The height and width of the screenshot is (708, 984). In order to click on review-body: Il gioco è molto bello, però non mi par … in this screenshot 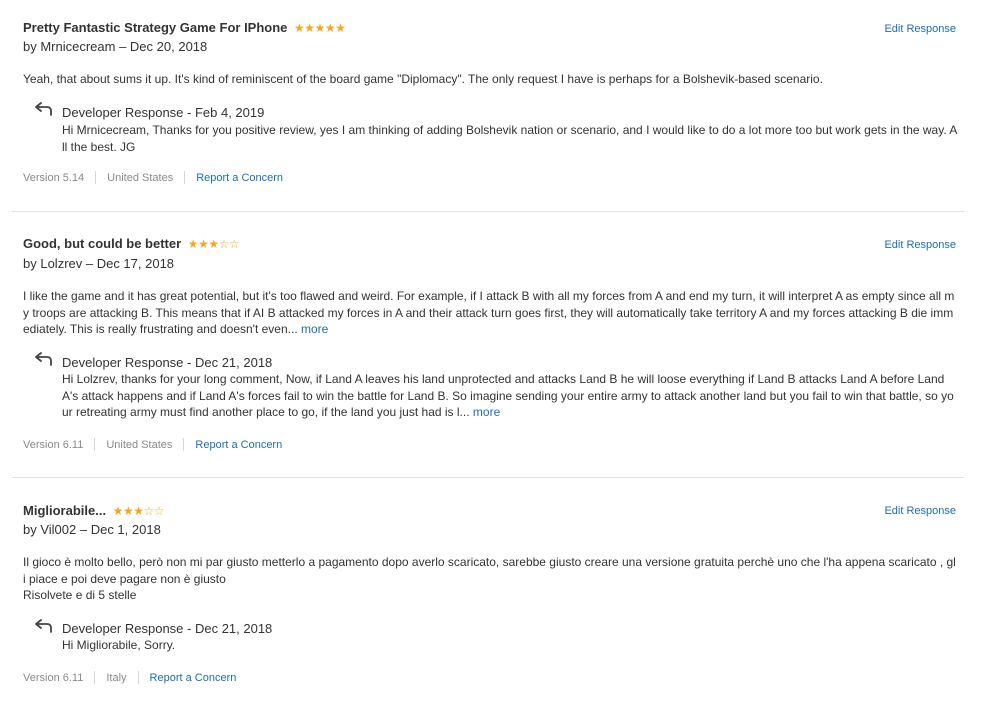, I will do `click(490, 579)`.